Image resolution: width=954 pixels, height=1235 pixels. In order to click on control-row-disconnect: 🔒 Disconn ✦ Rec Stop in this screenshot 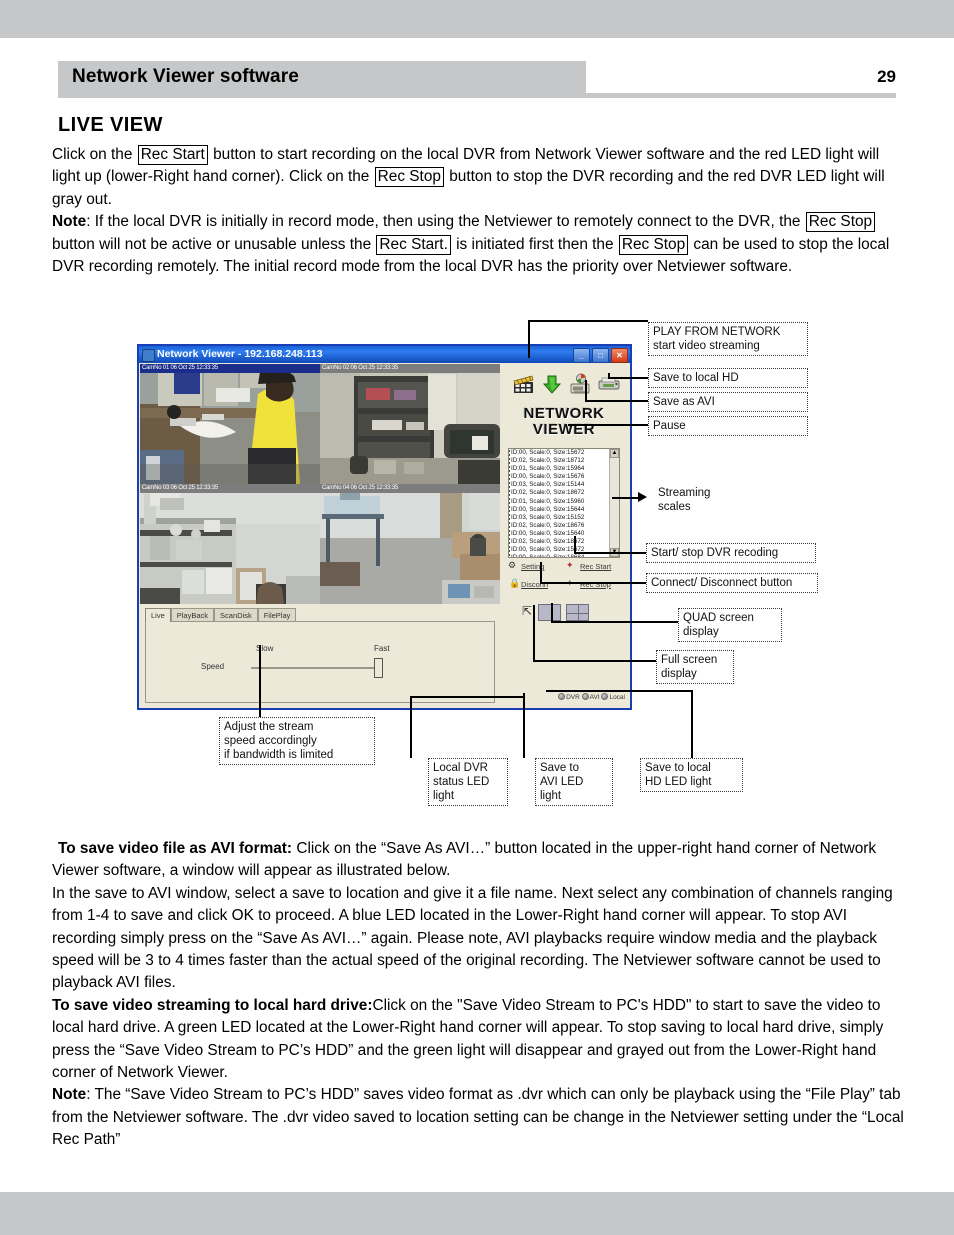, I will do `click(568, 584)`.